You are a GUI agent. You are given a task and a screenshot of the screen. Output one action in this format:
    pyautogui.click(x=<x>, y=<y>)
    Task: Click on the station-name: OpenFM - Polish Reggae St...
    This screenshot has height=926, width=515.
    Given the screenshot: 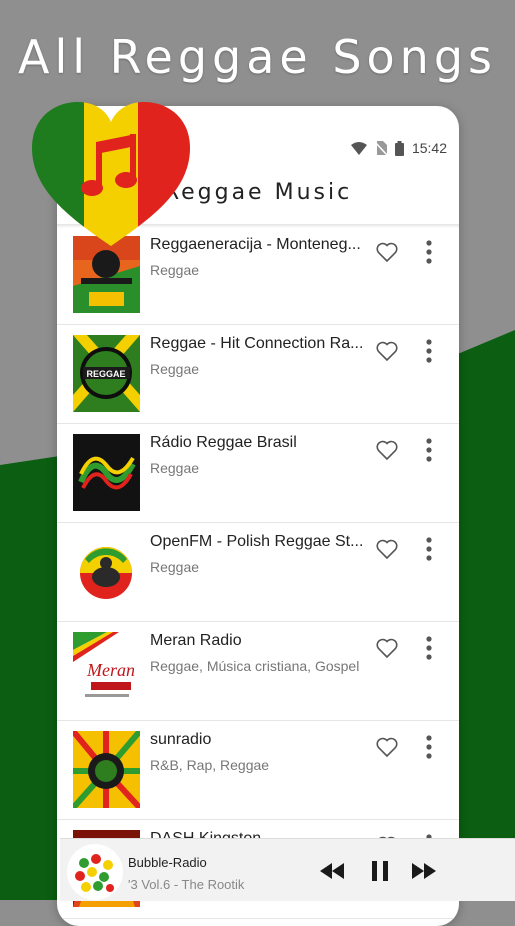 What is the action you would take?
    pyautogui.click(x=257, y=541)
    